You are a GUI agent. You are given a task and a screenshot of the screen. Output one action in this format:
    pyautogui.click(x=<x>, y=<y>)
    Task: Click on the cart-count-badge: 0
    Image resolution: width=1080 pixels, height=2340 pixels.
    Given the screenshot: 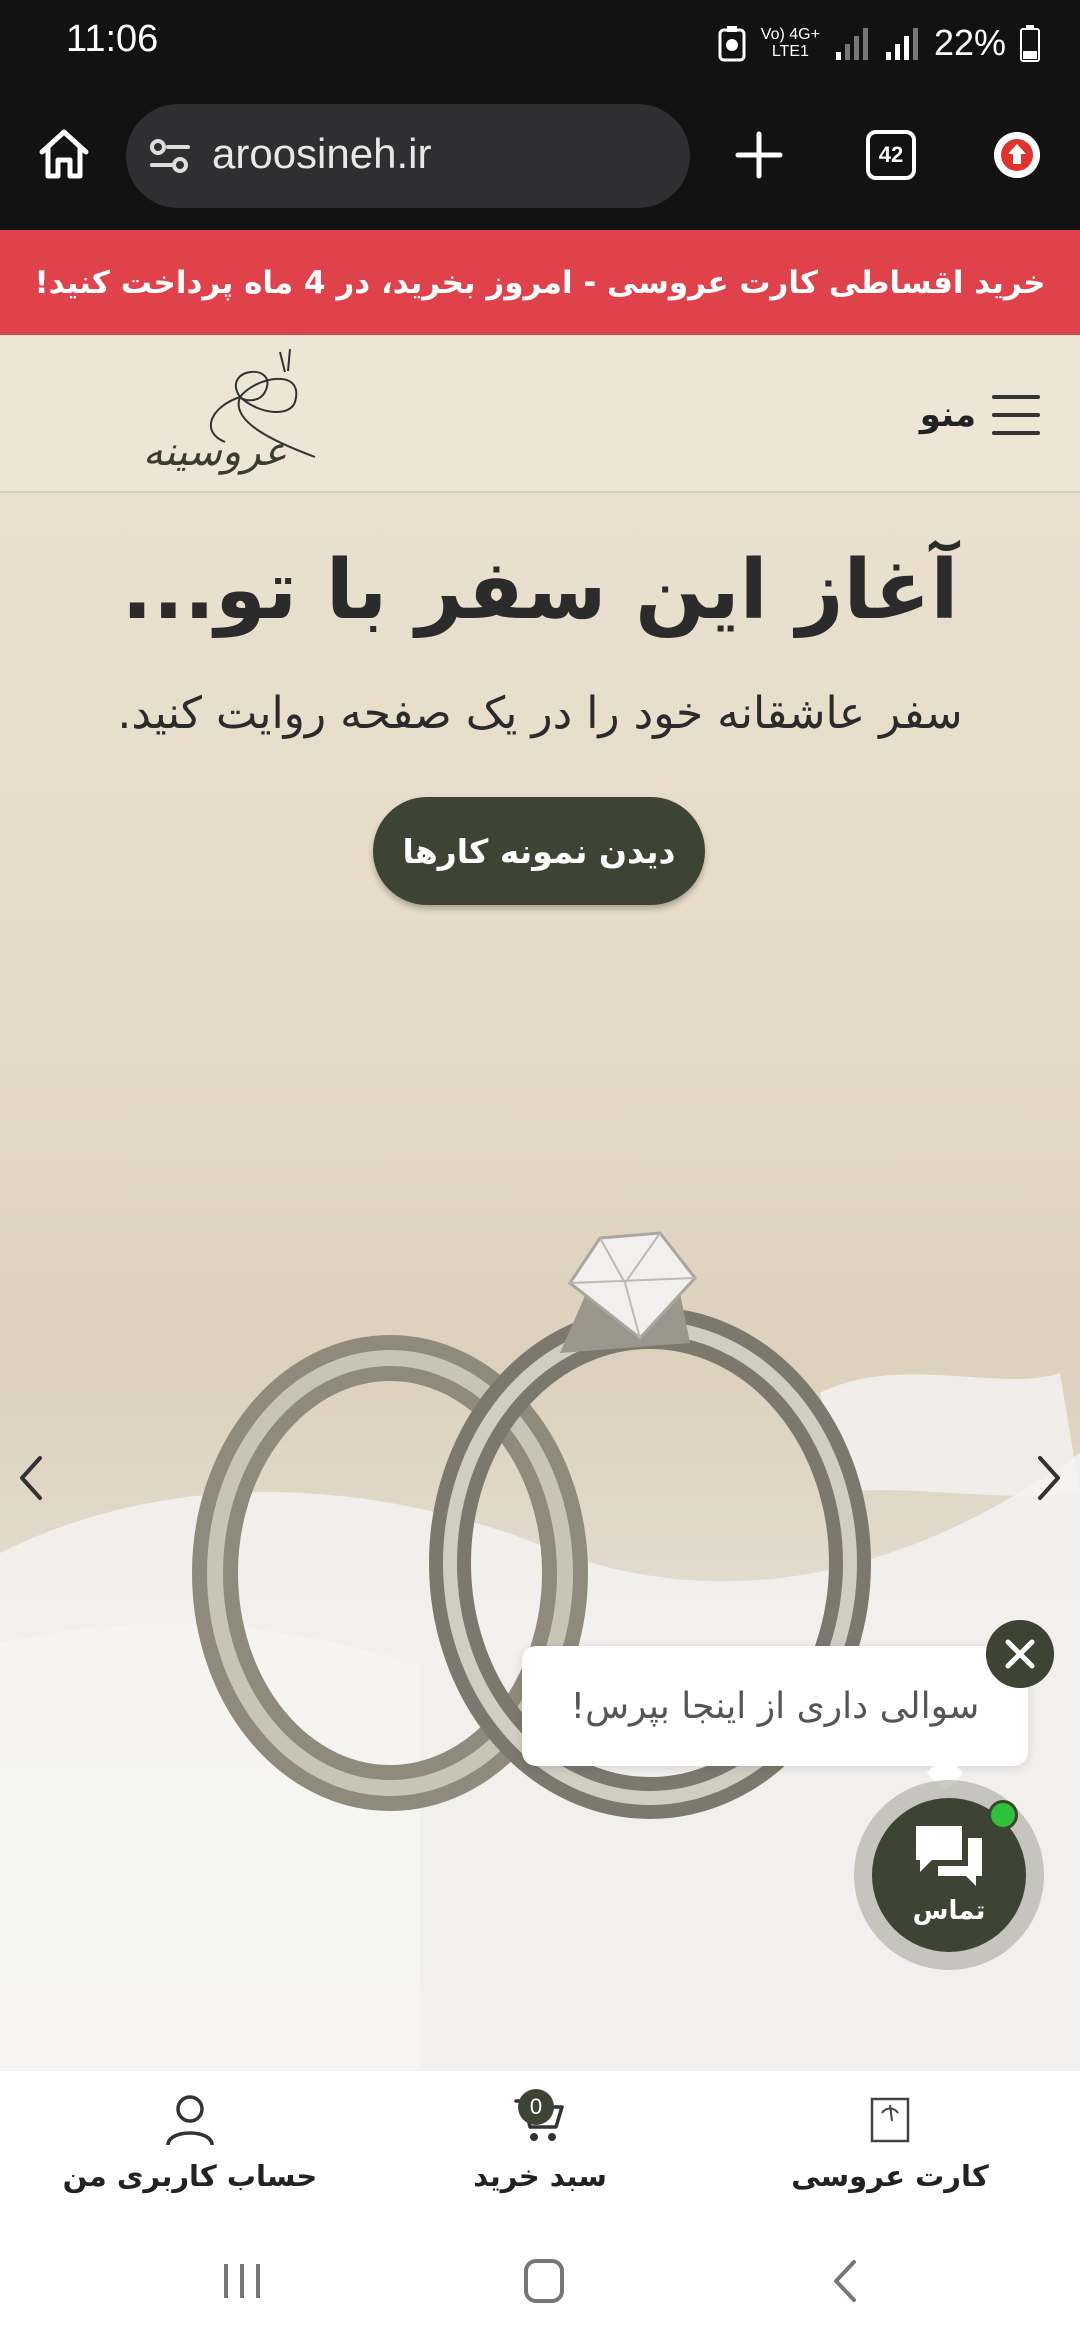 What is the action you would take?
    pyautogui.click(x=536, y=2107)
    